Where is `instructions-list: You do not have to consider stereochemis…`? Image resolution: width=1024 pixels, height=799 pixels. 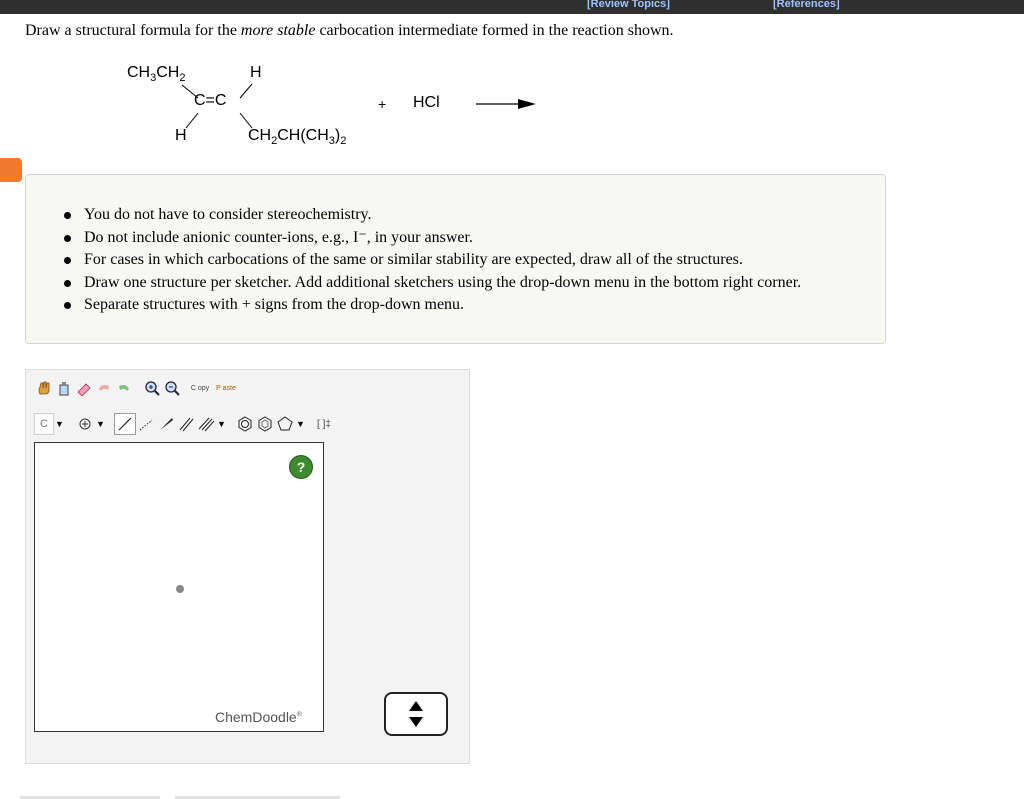 instructions-list: You do not have to consider stereochemis… is located at coordinates (432, 261).